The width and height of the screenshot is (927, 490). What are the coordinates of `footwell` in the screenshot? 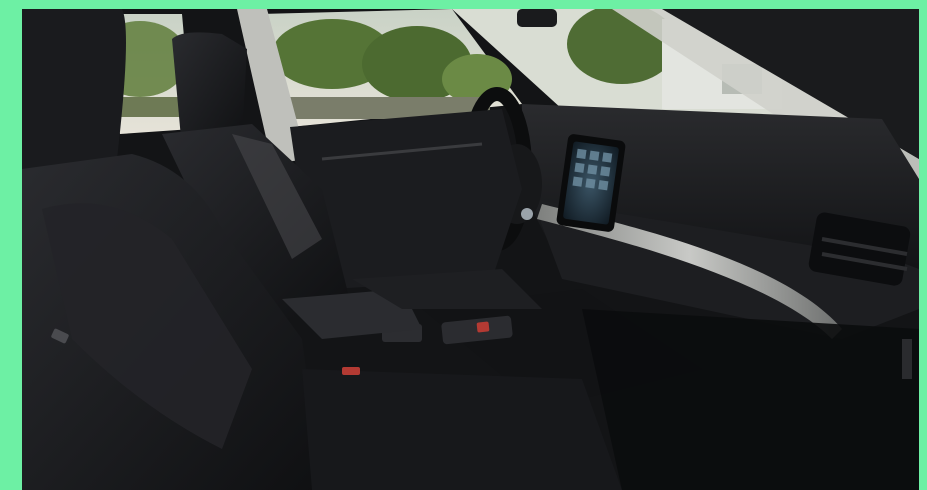 It's located at (750, 399).